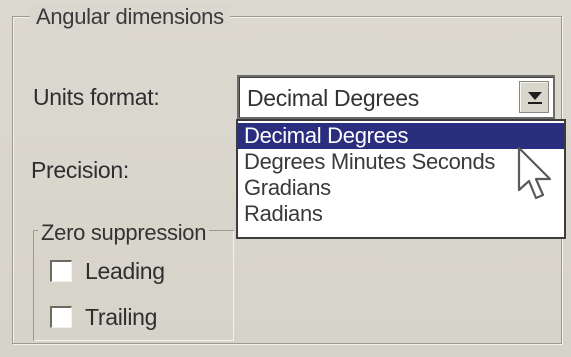 The height and width of the screenshot is (357, 571). I want to click on leading-label: Leading, so click(125, 271).